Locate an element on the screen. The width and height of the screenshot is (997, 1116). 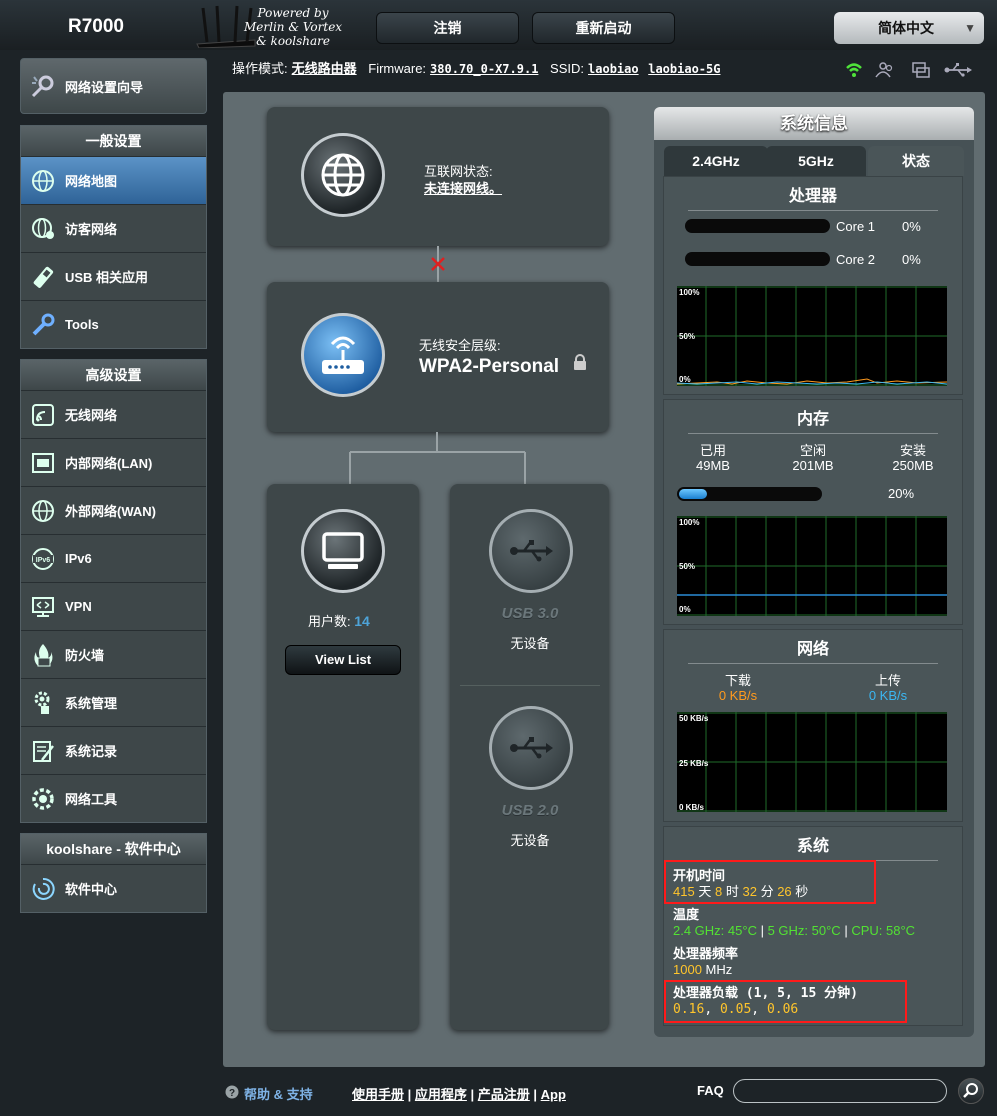
quick-setup-button: 网络设置向导 is located at coordinates (113, 86).